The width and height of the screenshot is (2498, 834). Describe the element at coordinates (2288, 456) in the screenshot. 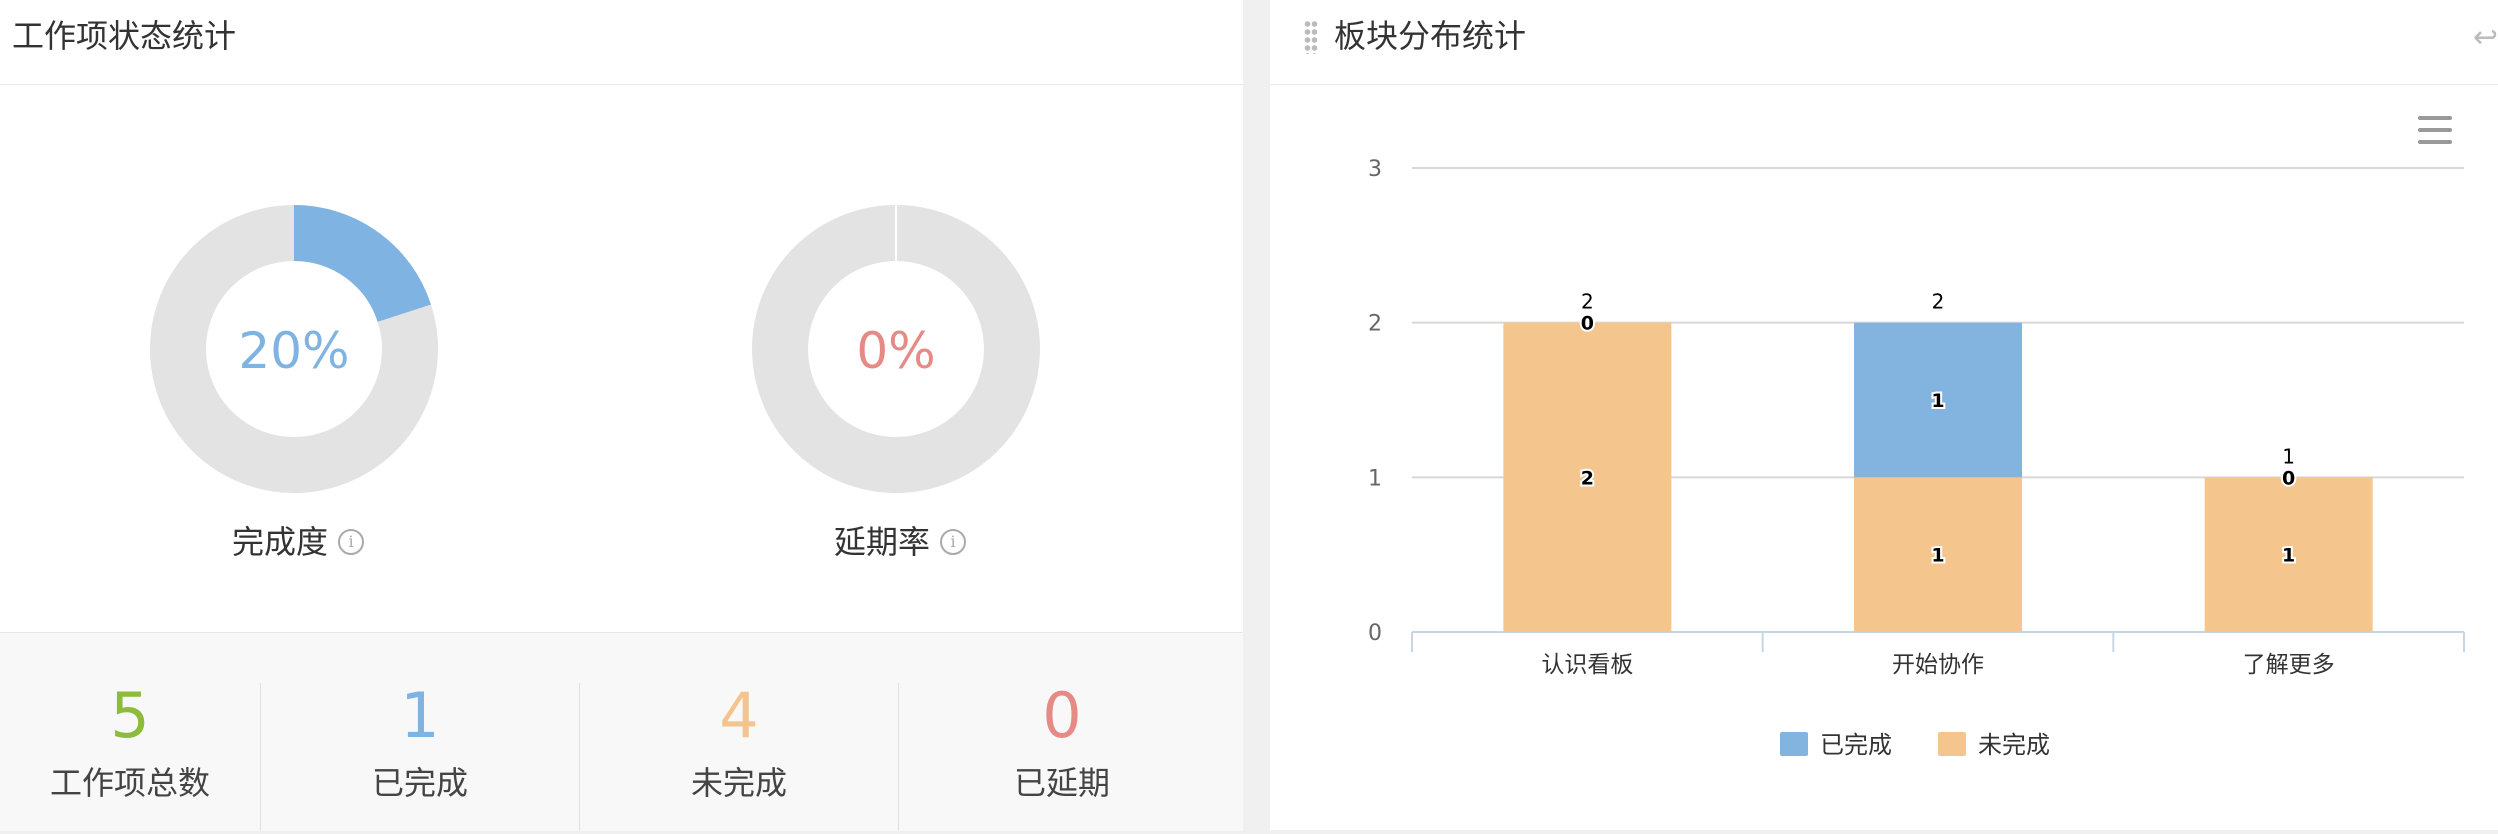

I see `total-label: 1` at that location.